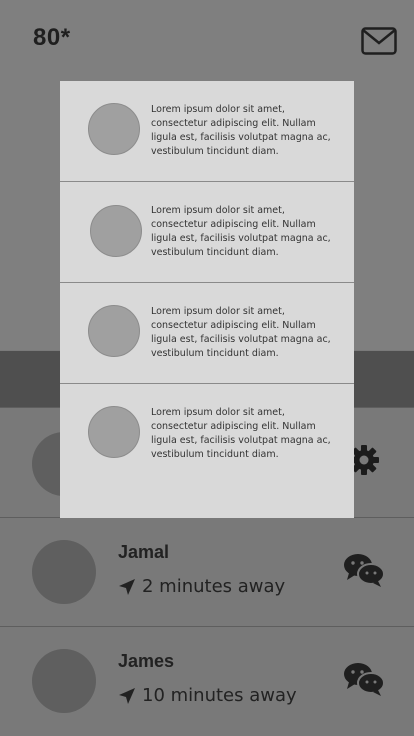 Image resolution: width=414 pixels, height=736 pixels. Describe the element at coordinates (144, 552) in the screenshot. I see `contact-name: Jamal` at that location.